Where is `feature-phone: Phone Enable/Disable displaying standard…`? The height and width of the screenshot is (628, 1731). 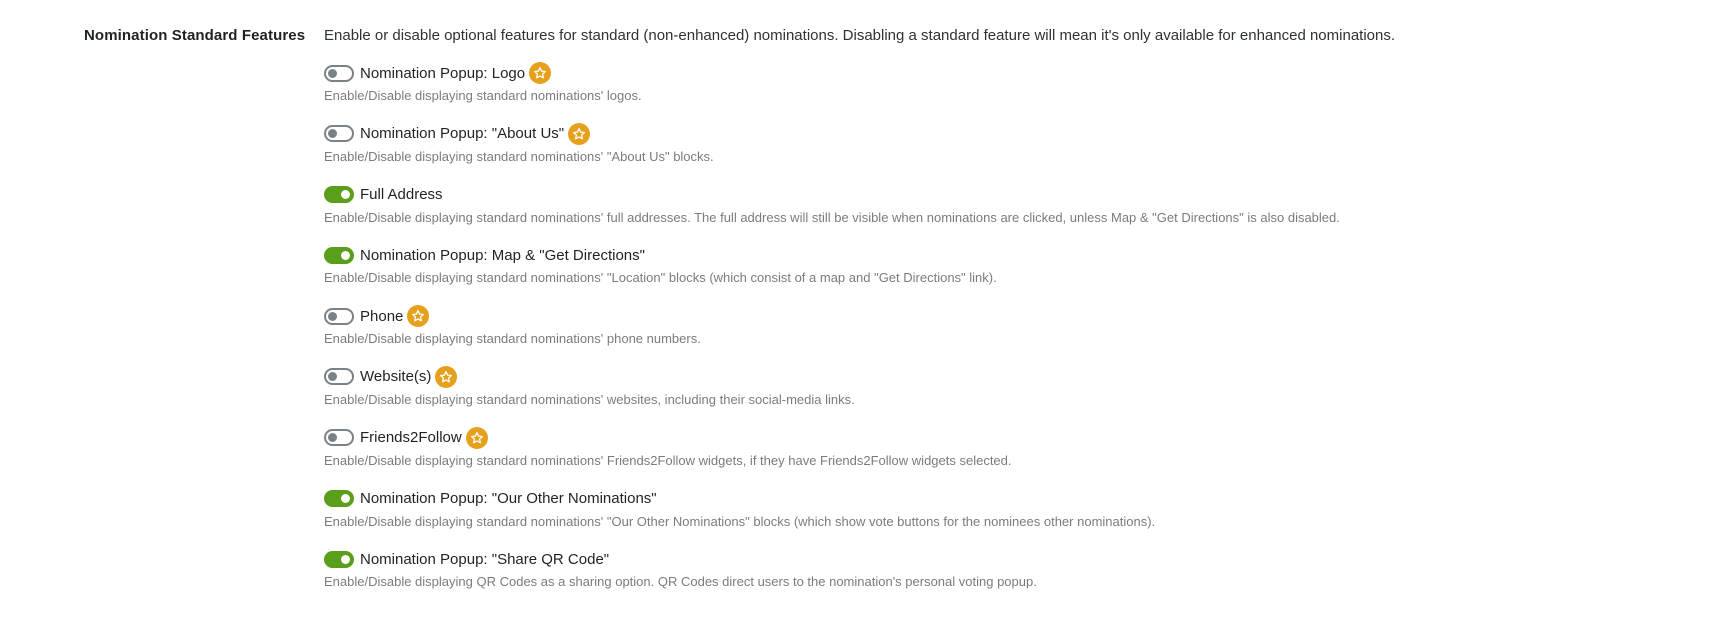
feature-phone: Phone Enable/Disable displaying standard… is located at coordinates (1014, 333).